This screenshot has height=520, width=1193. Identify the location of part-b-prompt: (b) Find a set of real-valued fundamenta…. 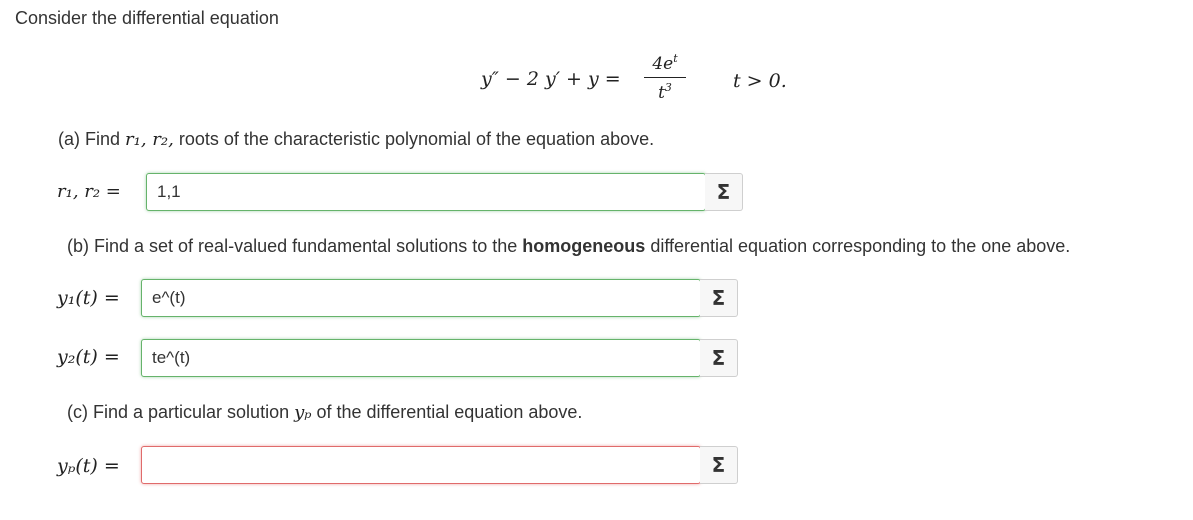
(569, 246).